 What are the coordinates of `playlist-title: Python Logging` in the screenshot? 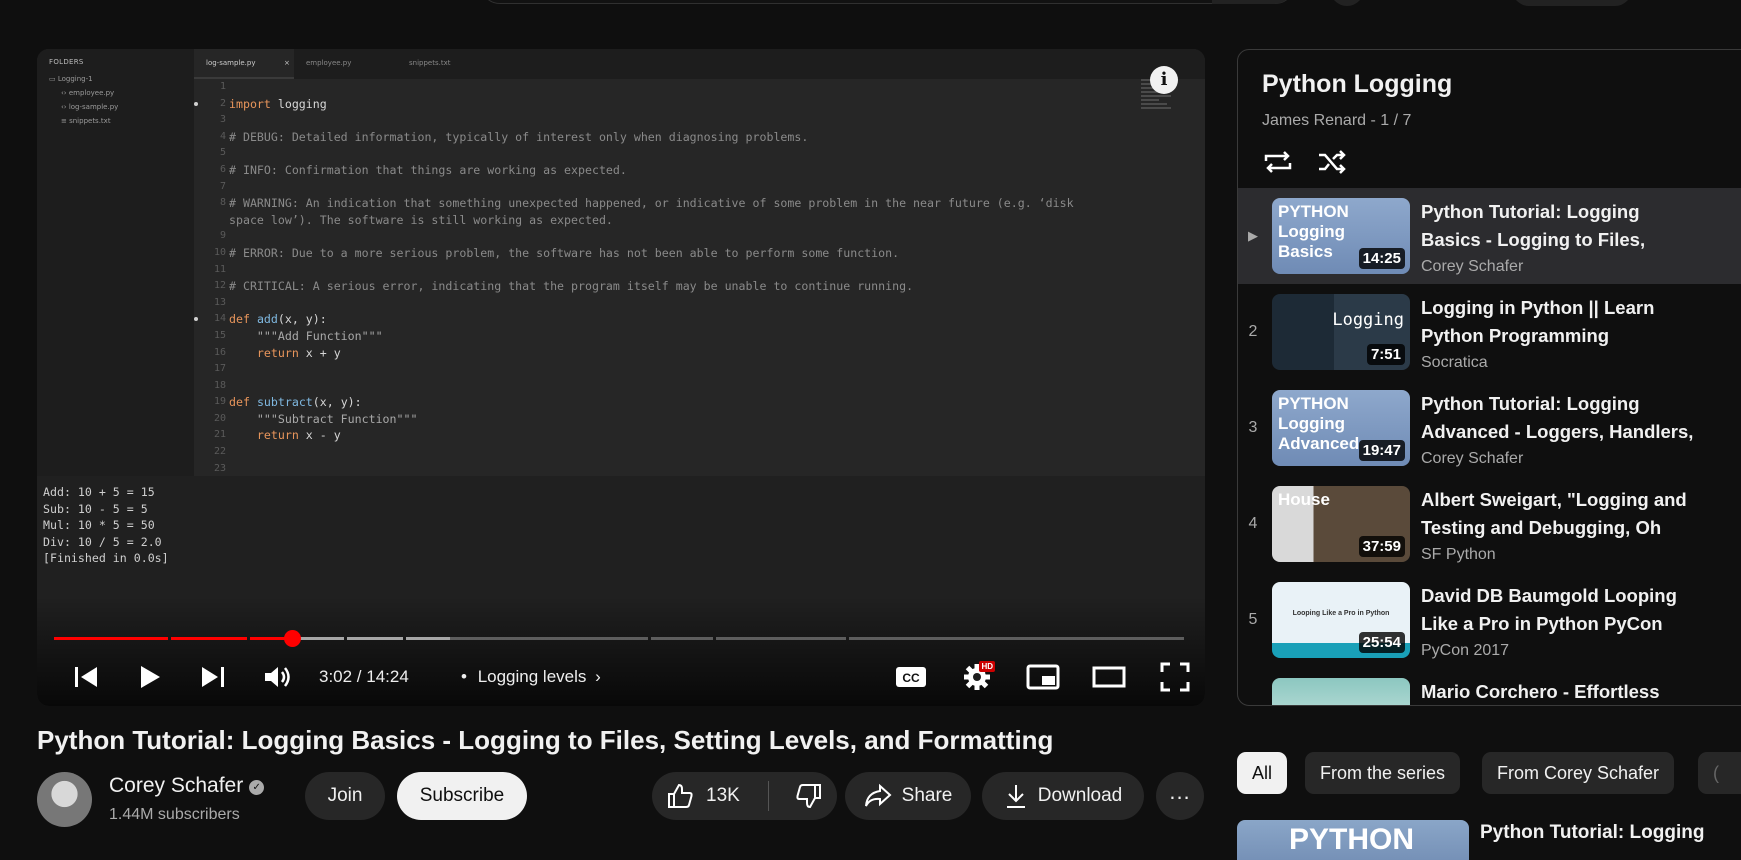 It's located at (1357, 84).